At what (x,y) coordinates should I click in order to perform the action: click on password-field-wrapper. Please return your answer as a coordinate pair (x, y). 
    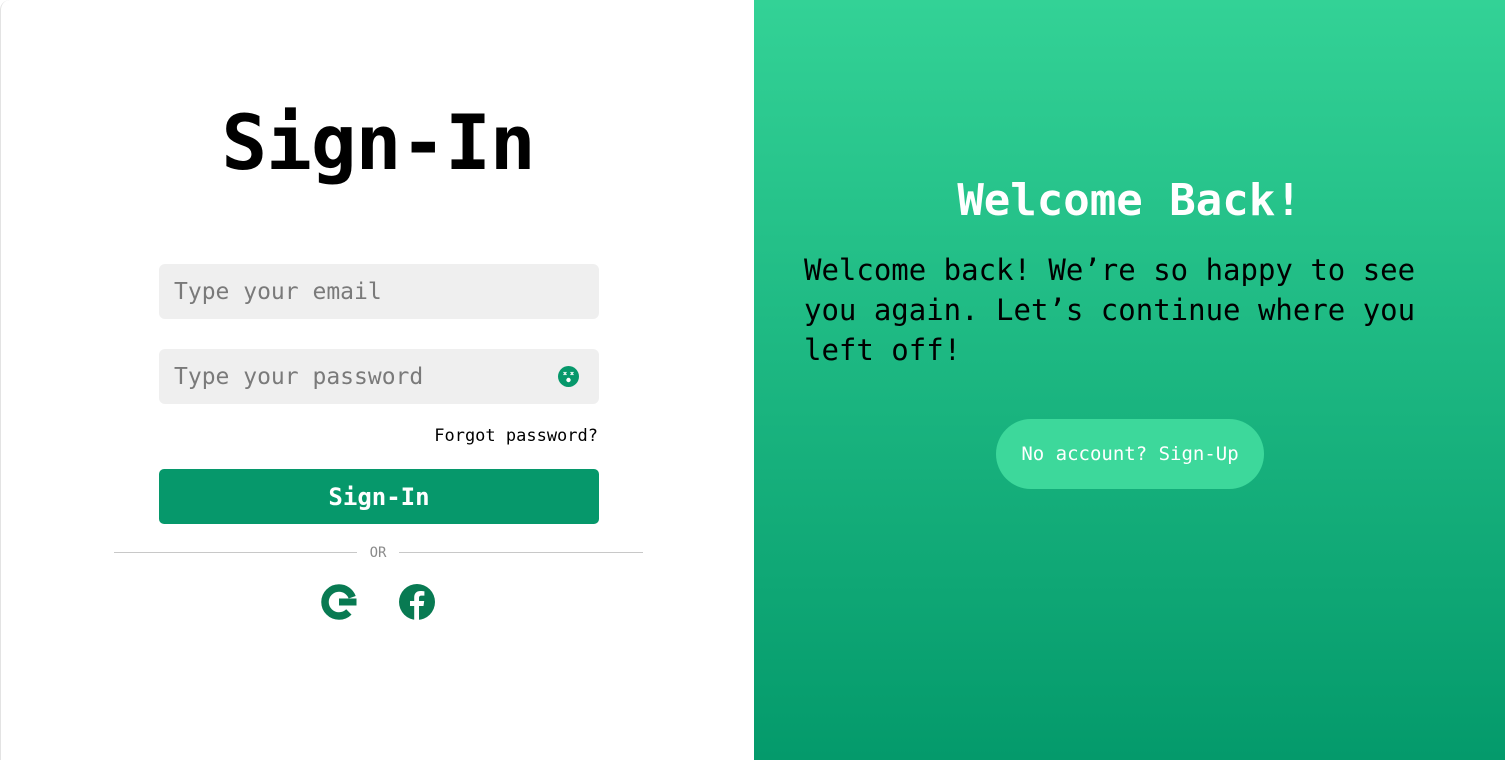
    Looking at the image, I should click on (379, 376).